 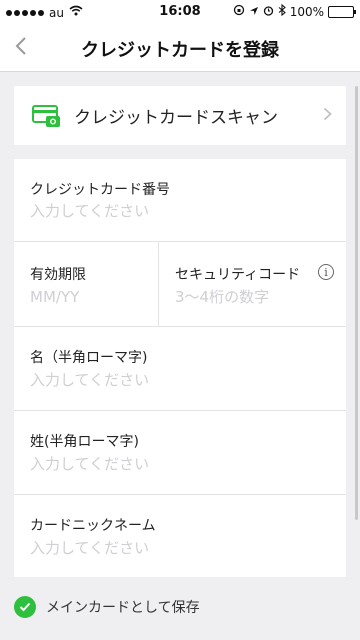 I want to click on security-code-label: セキュリティコード, so click(x=238, y=275).